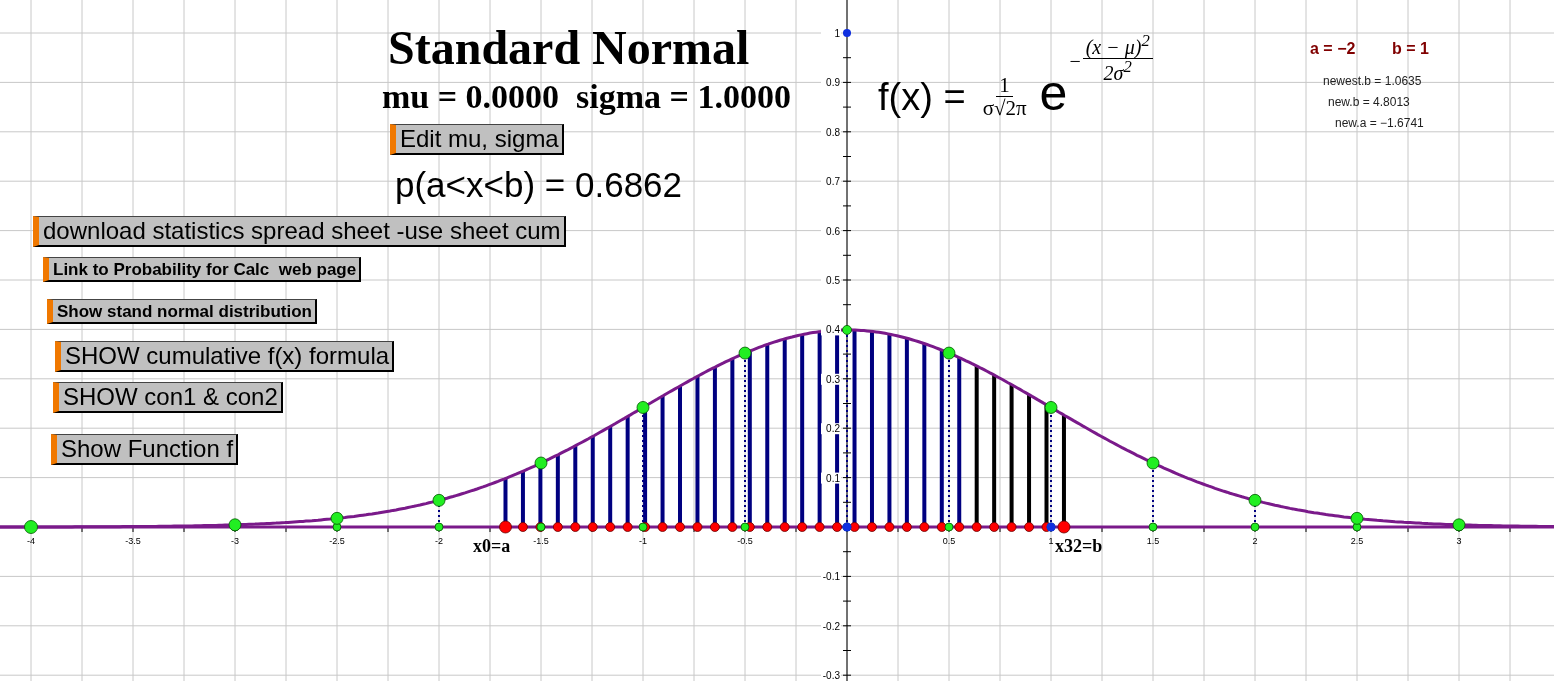  What do you see at coordinates (541, 541) in the screenshot?
I see `axis-label: -1.5` at bounding box center [541, 541].